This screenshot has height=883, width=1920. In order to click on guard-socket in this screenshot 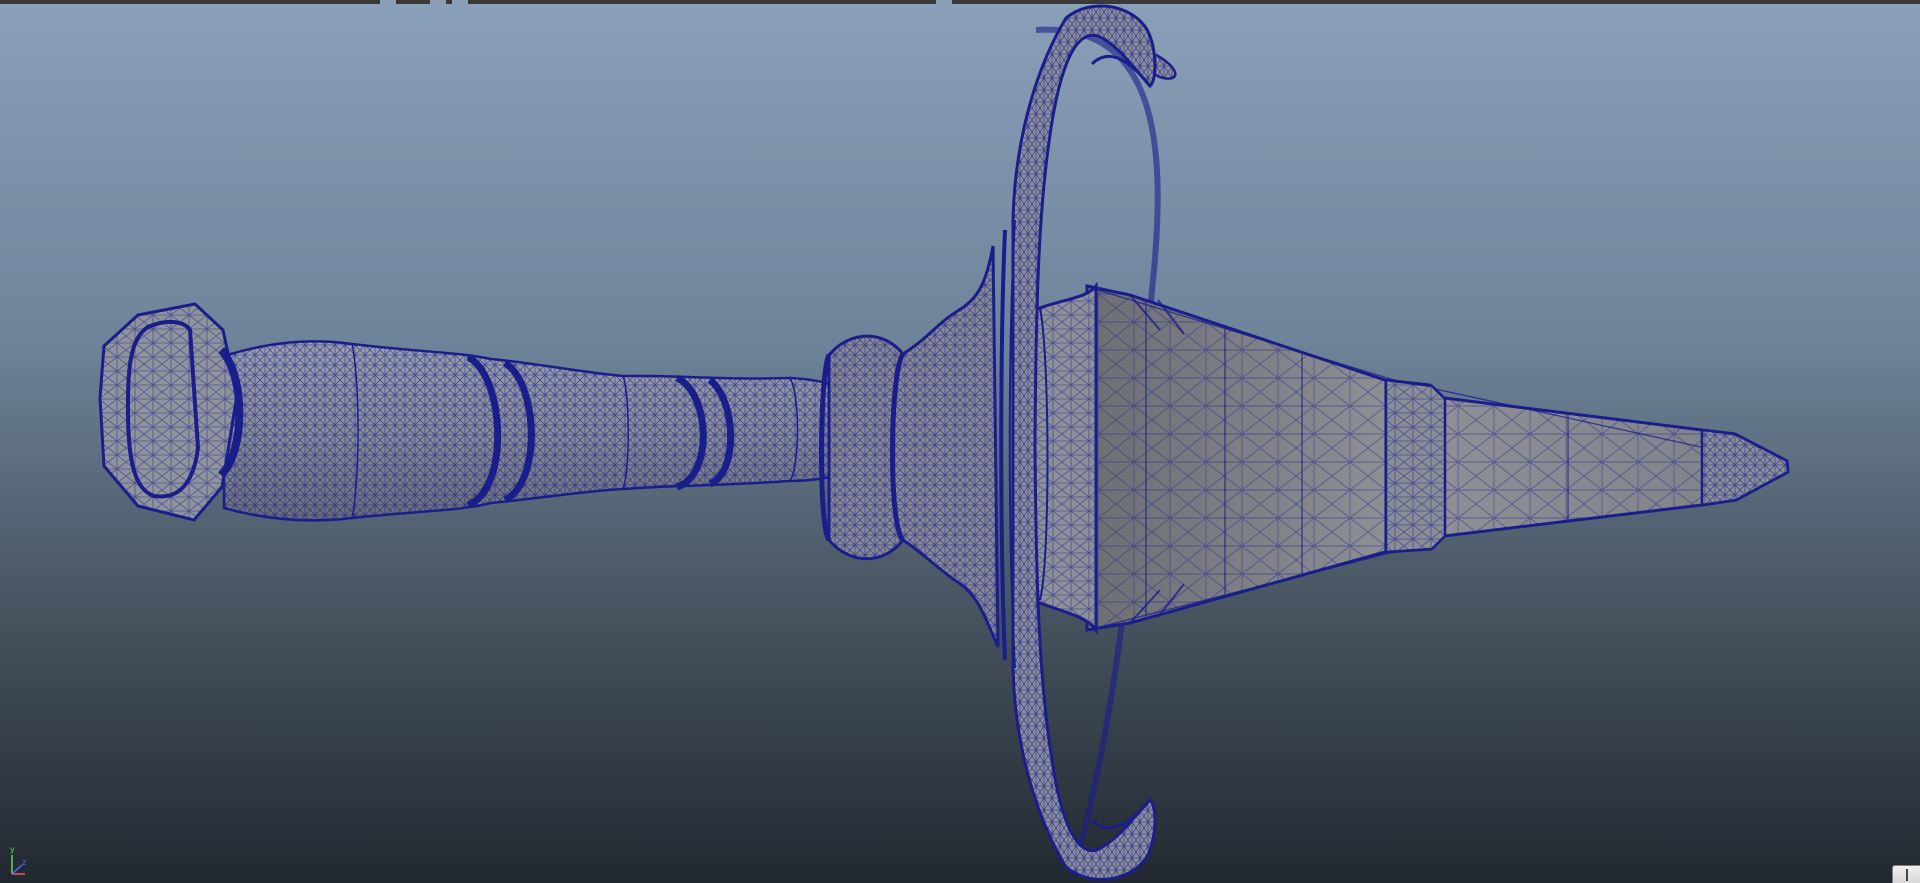, I will do `click(958, 446)`.